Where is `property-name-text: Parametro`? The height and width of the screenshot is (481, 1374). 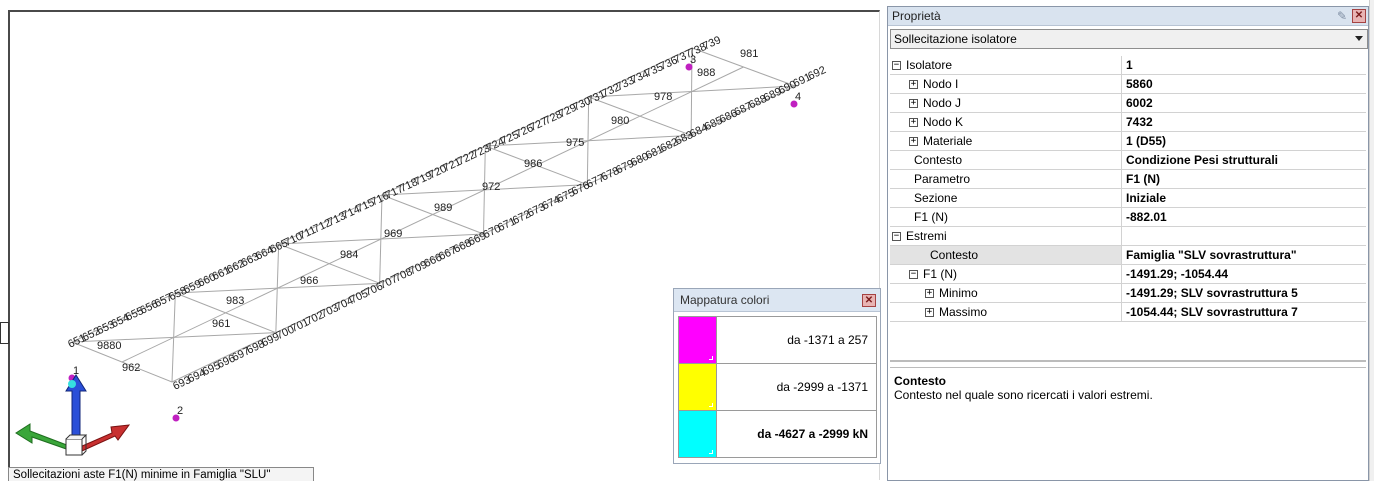 property-name-text: Parametro is located at coordinates (942, 179).